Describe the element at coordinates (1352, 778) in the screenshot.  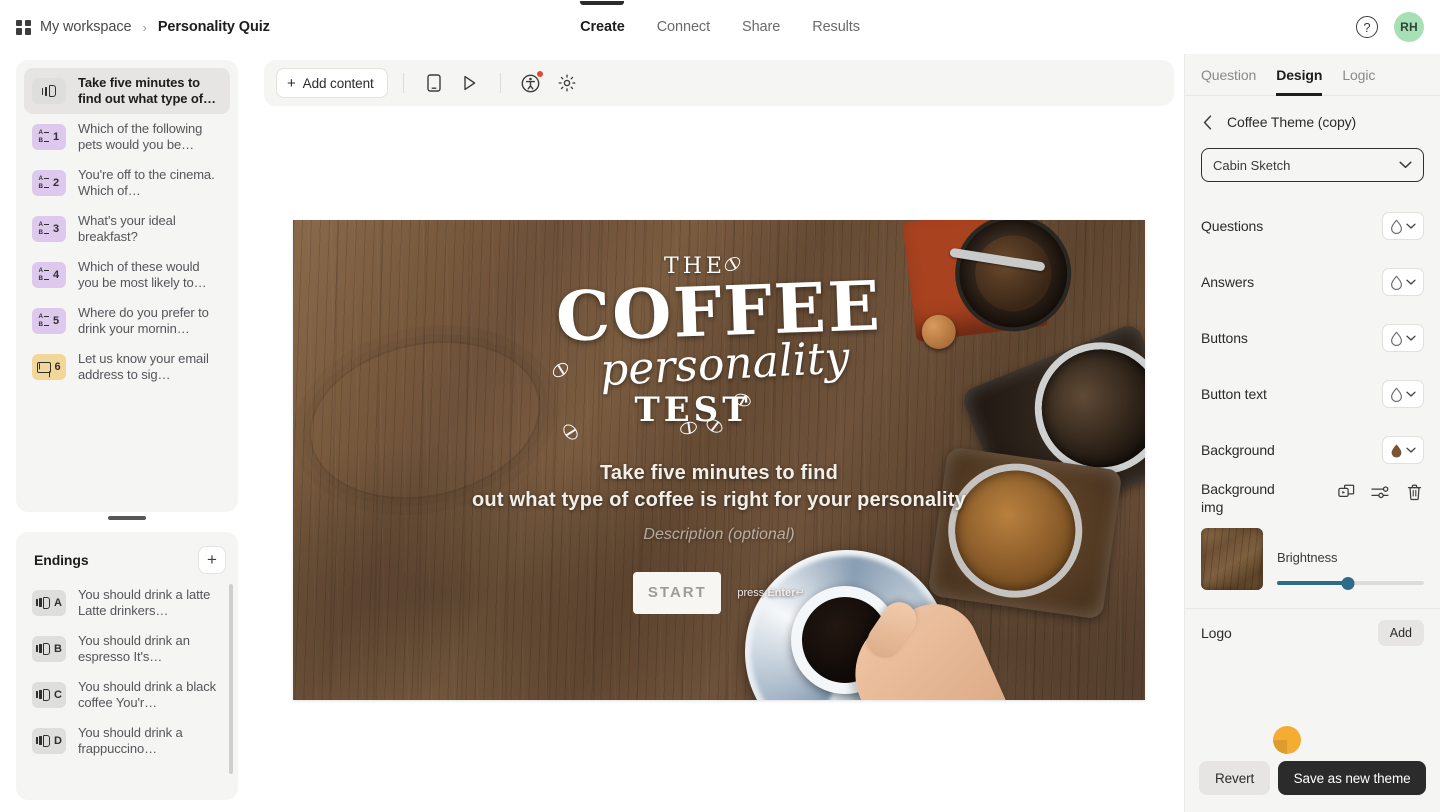
I see `save-as-new-theme-button: Save as new theme` at that location.